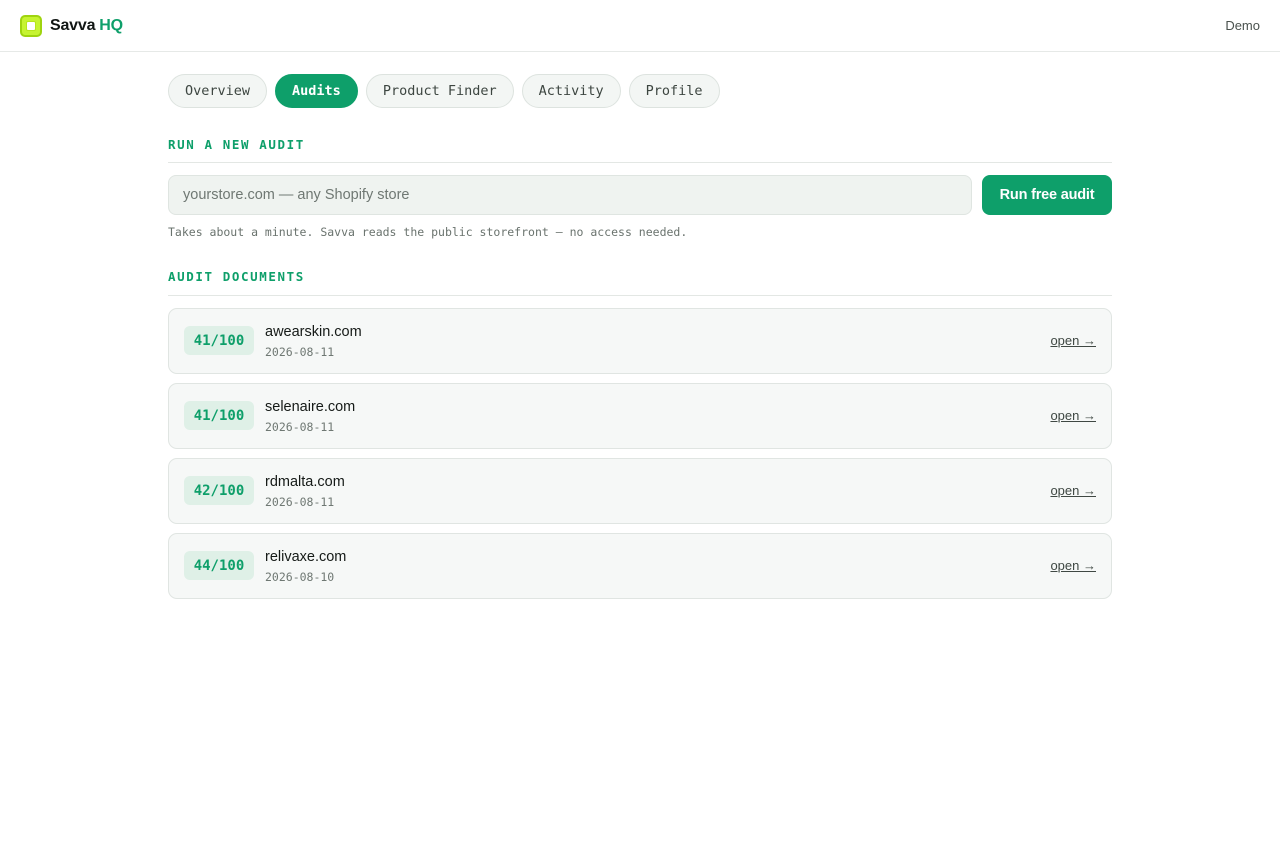  What do you see at coordinates (306, 557) in the screenshot?
I see `store-domain: relivaxe.com` at bounding box center [306, 557].